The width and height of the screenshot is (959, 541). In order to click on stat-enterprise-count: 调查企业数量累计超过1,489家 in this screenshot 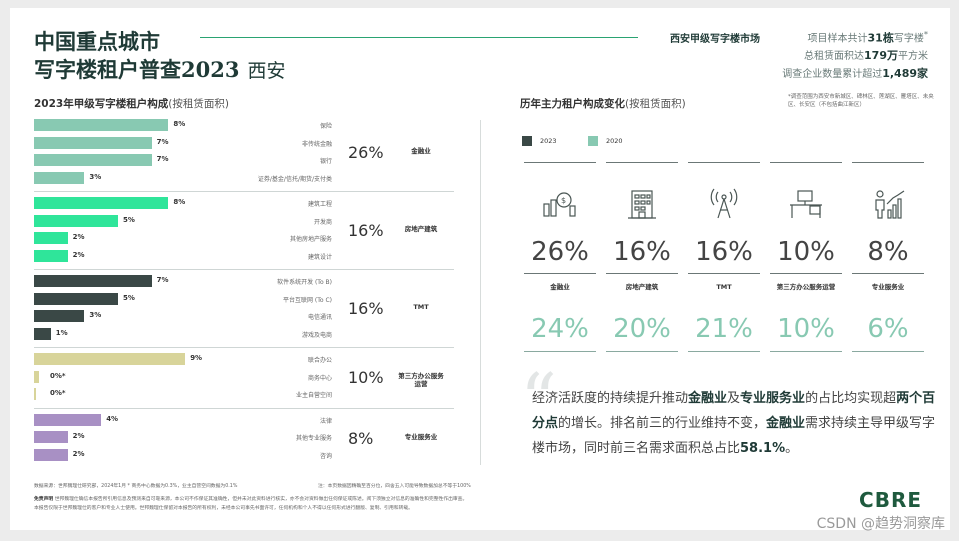, I will do `click(855, 73)`.